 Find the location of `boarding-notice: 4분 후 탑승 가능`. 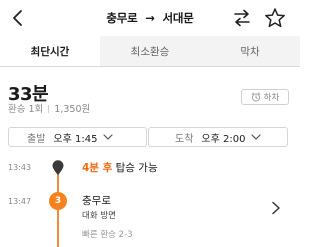

boarding-notice: 4분 후 탑승 가능 is located at coordinates (120, 167).